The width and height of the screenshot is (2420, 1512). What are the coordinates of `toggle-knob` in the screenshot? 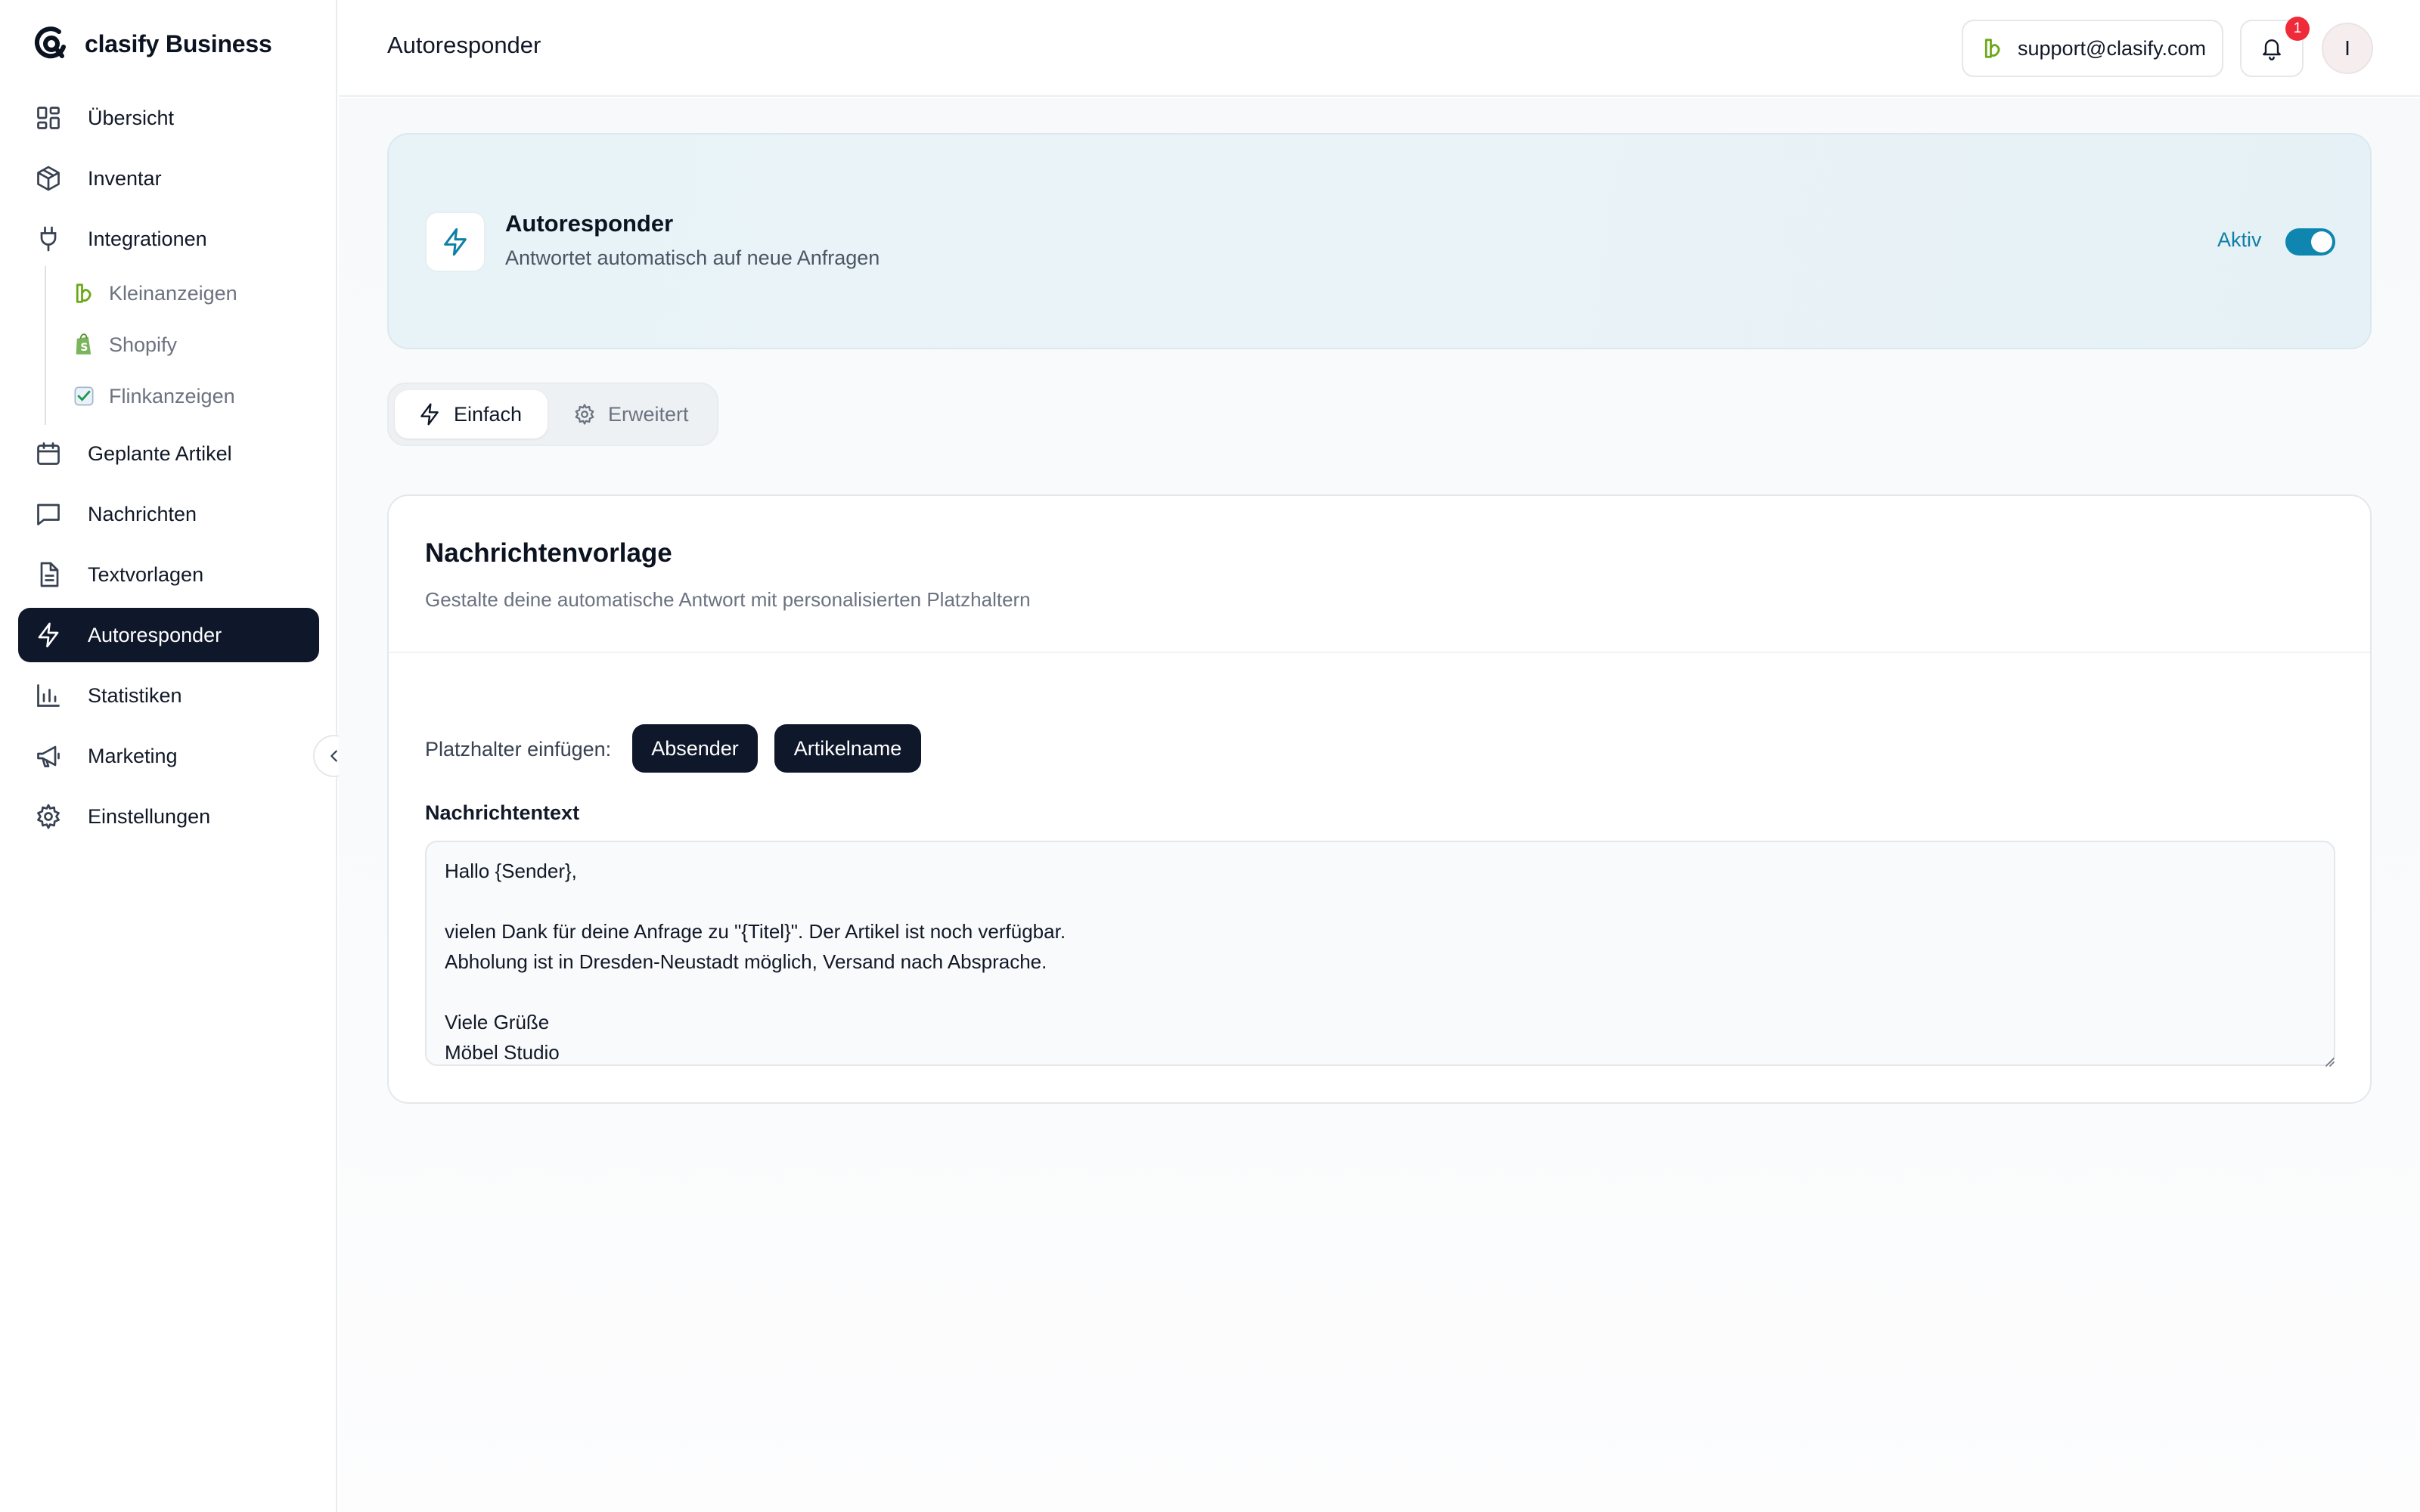 It's located at (2321, 242).